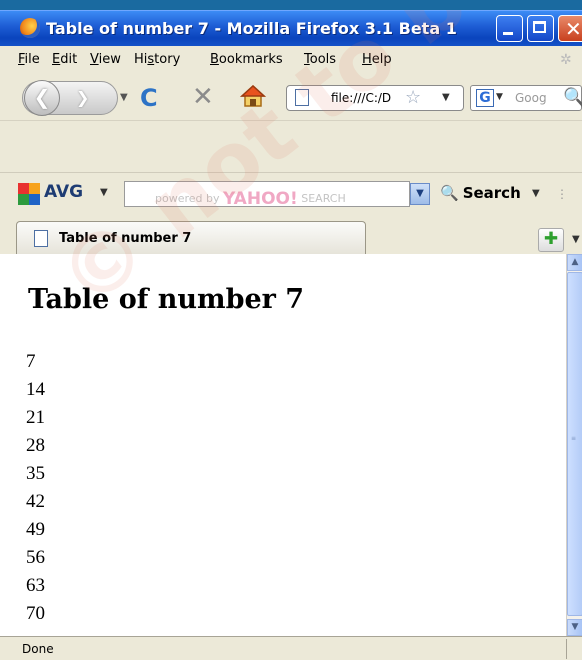 The width and height of the screenshot is (582, 660). What do you see at coordinates (323, 198) in the screenshot?
I see `yahoo-search-label: SEARCH` at bounding box center [323, 198].